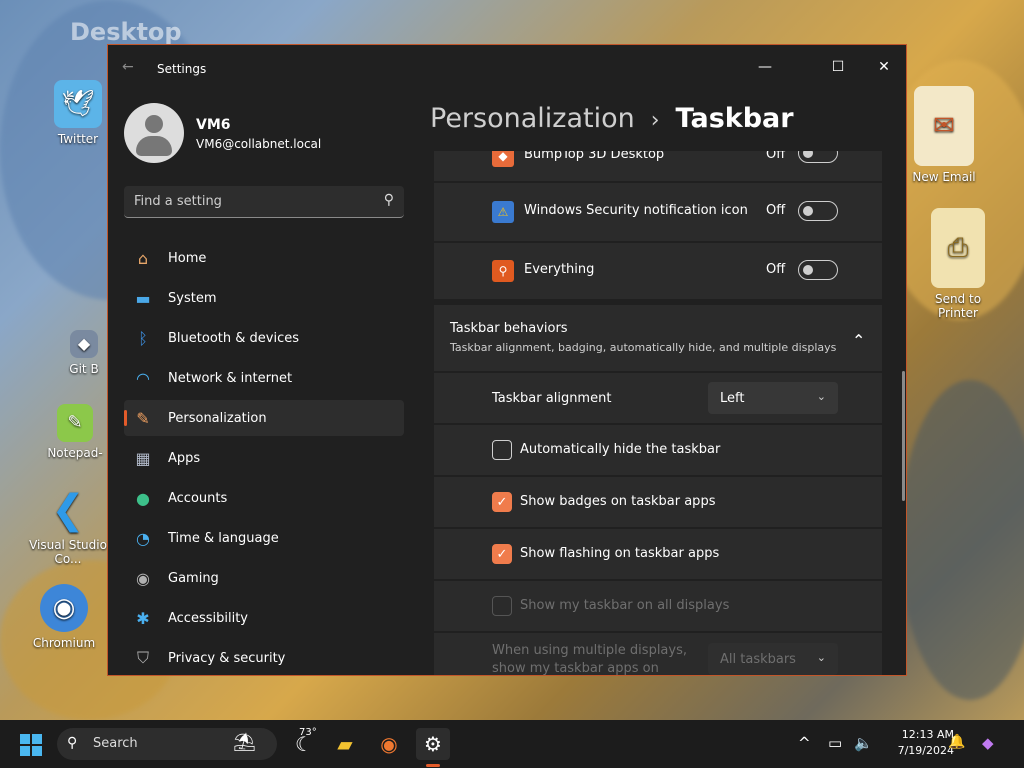  I want to click on sidebar-item-home: ⌂ Home, so click(264, 258).